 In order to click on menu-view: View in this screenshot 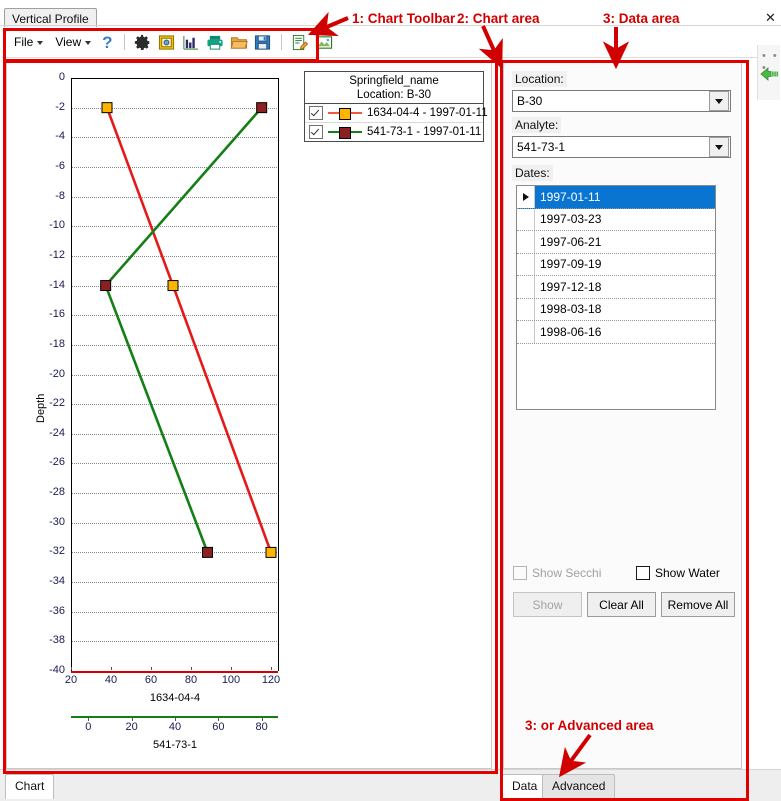, I will do `click(73, 42)`.